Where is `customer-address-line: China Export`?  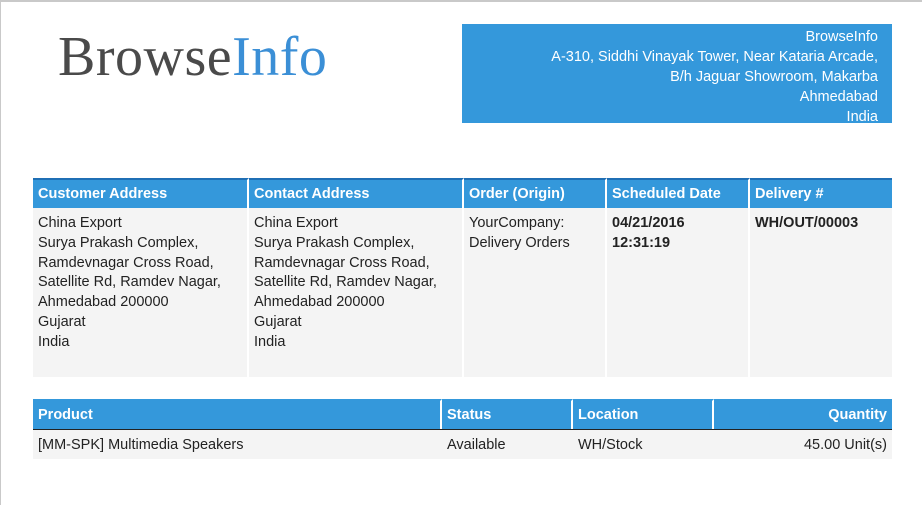
customer-address-line: China Export is located at coordinates (80, 223).